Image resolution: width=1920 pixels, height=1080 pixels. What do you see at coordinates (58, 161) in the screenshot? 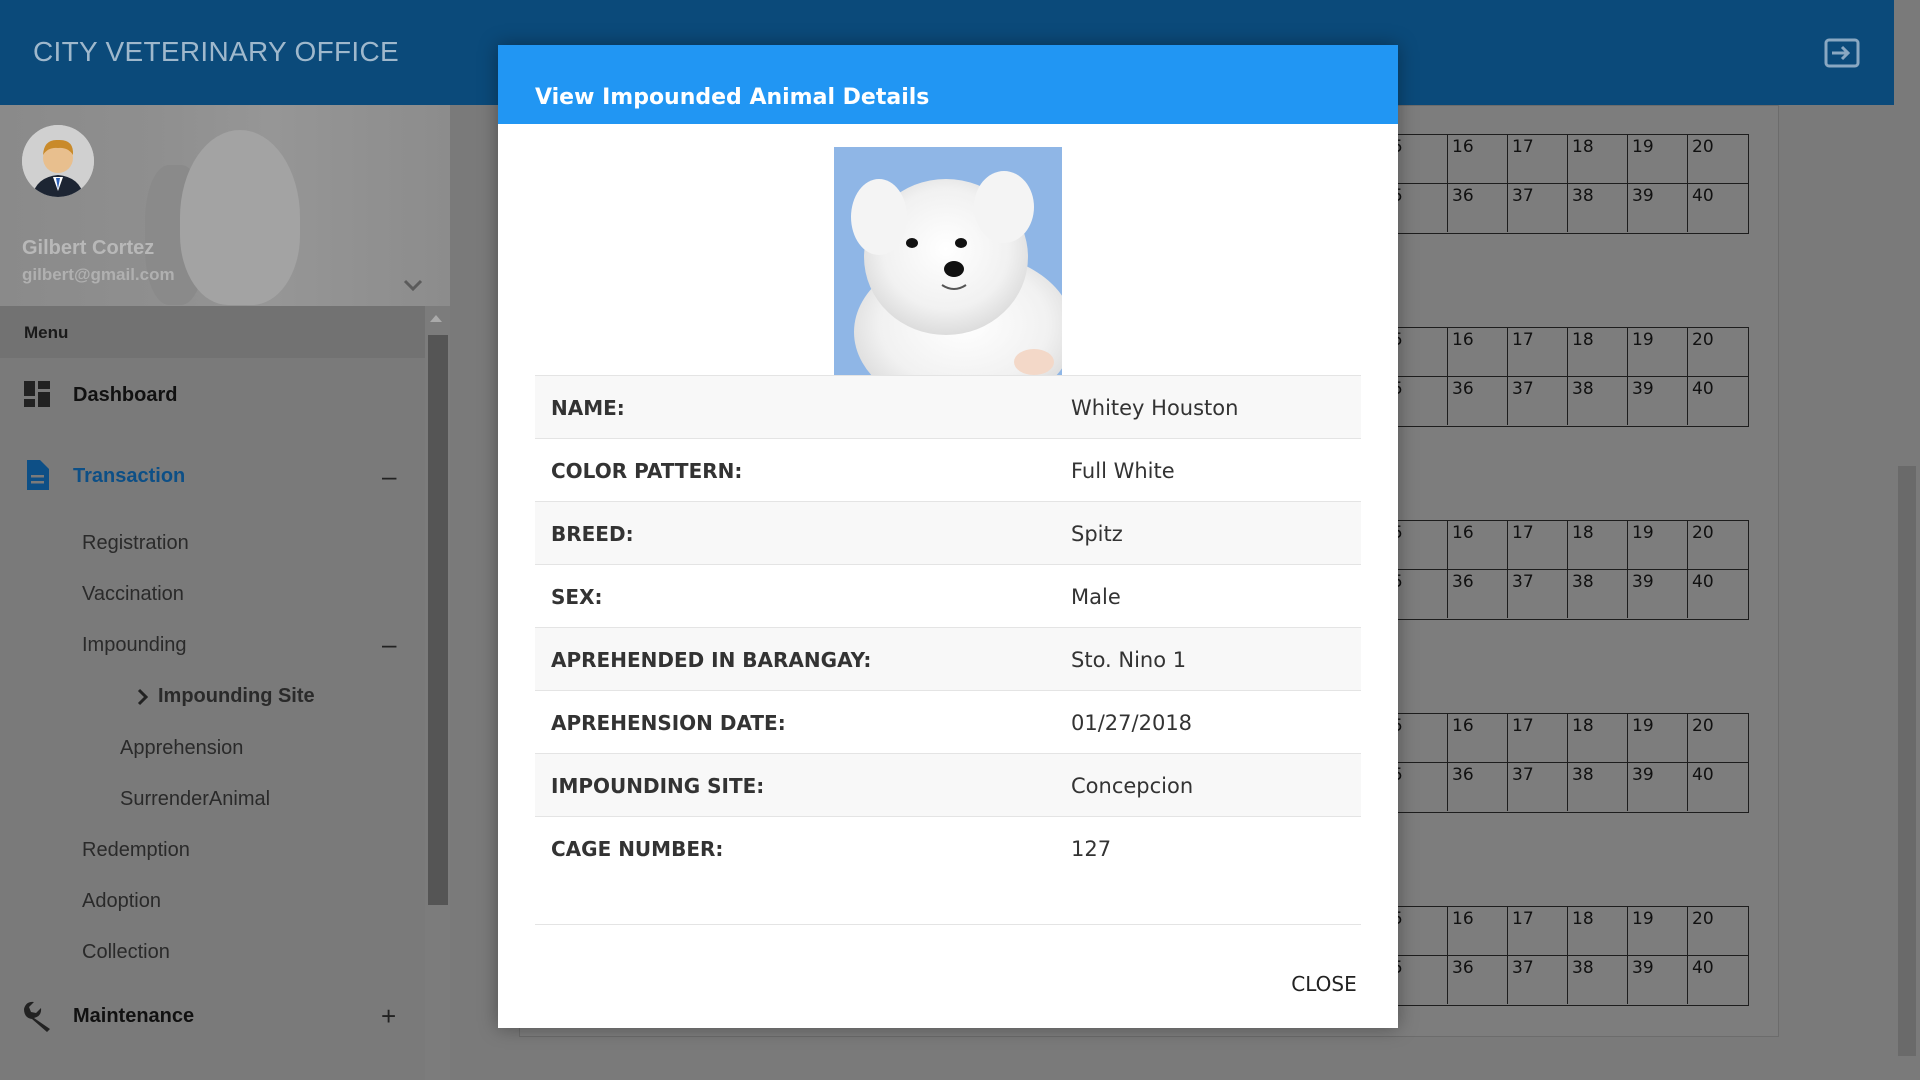
I see `avatar` at bounding box center [58, 161].